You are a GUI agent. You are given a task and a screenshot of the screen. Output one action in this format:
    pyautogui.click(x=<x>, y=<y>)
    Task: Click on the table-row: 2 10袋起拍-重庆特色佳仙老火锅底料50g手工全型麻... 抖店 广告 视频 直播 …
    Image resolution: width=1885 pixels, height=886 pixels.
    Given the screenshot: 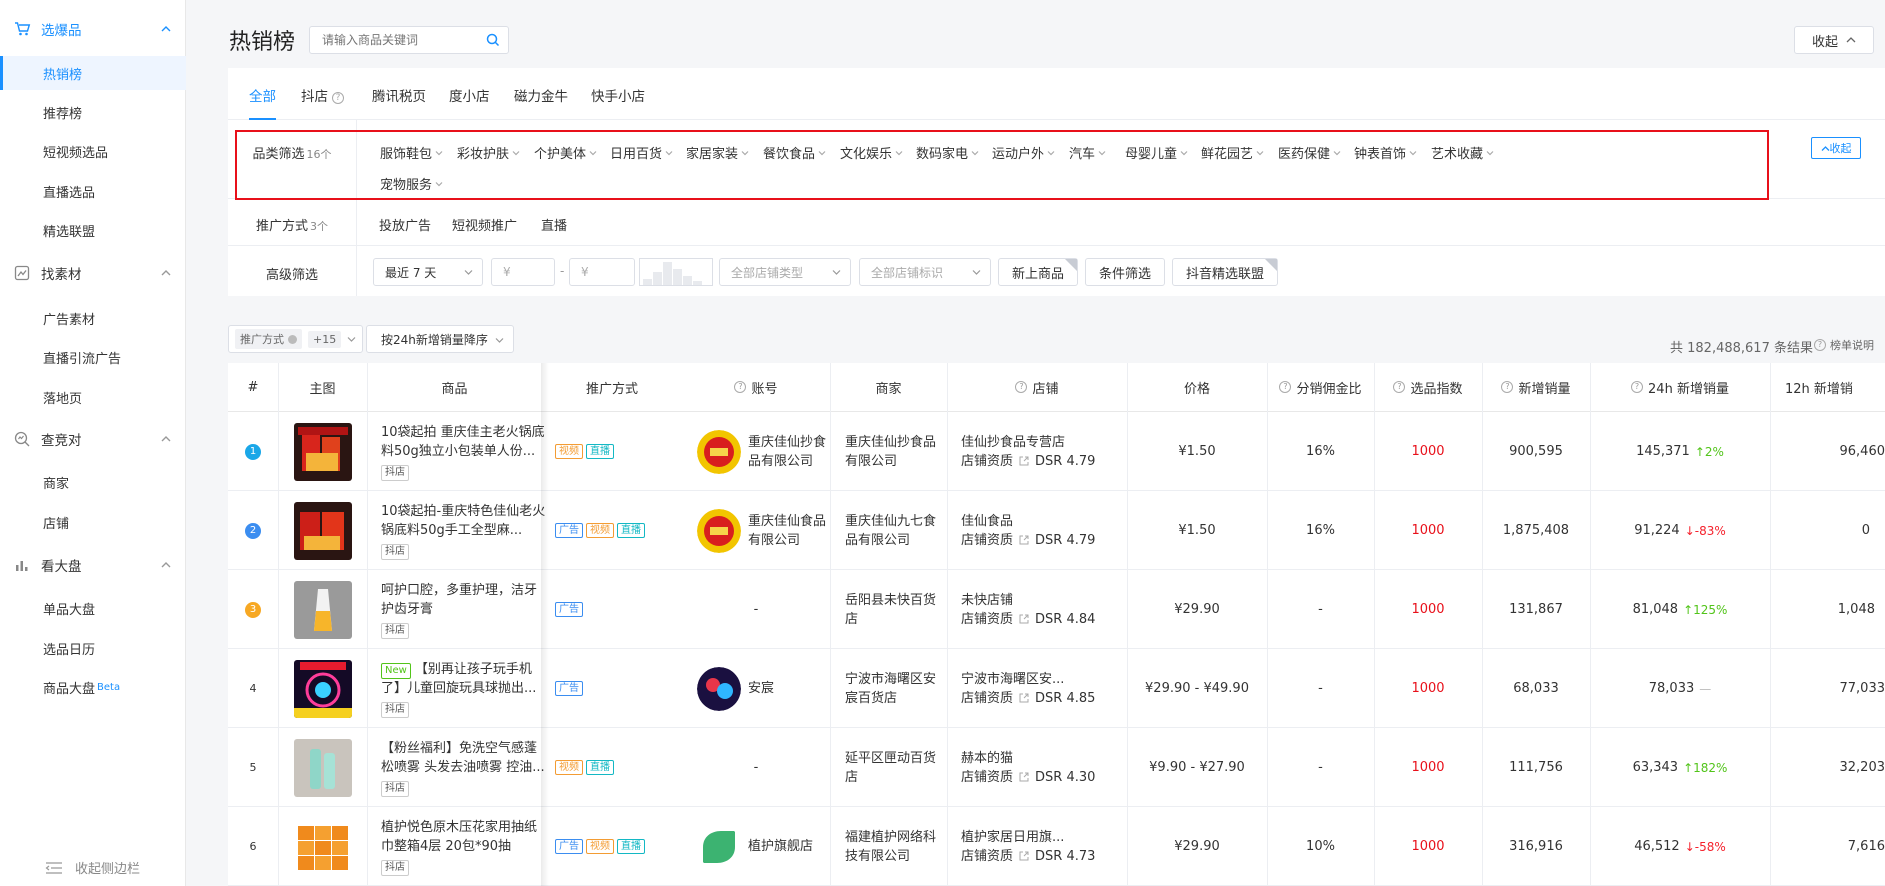 What is the action you would take?
    pyautogui.click(x=1056, y=530)
    